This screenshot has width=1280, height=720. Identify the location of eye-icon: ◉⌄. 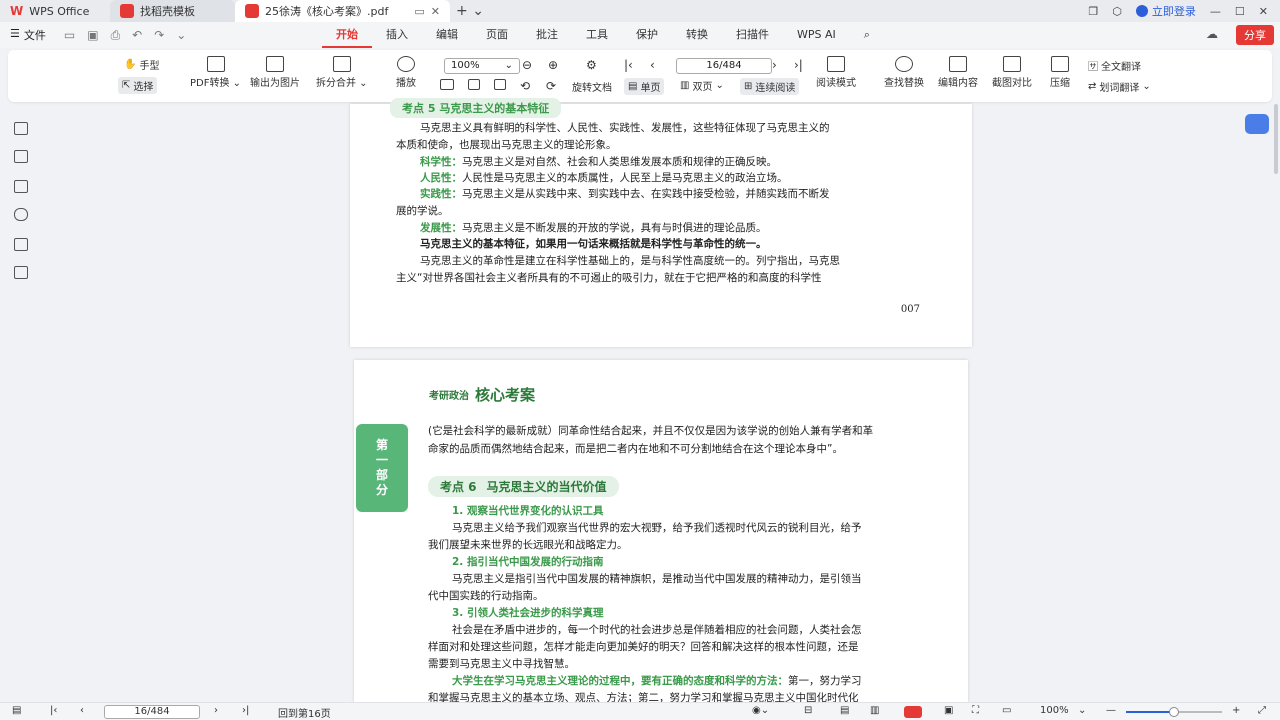
(760, 710).